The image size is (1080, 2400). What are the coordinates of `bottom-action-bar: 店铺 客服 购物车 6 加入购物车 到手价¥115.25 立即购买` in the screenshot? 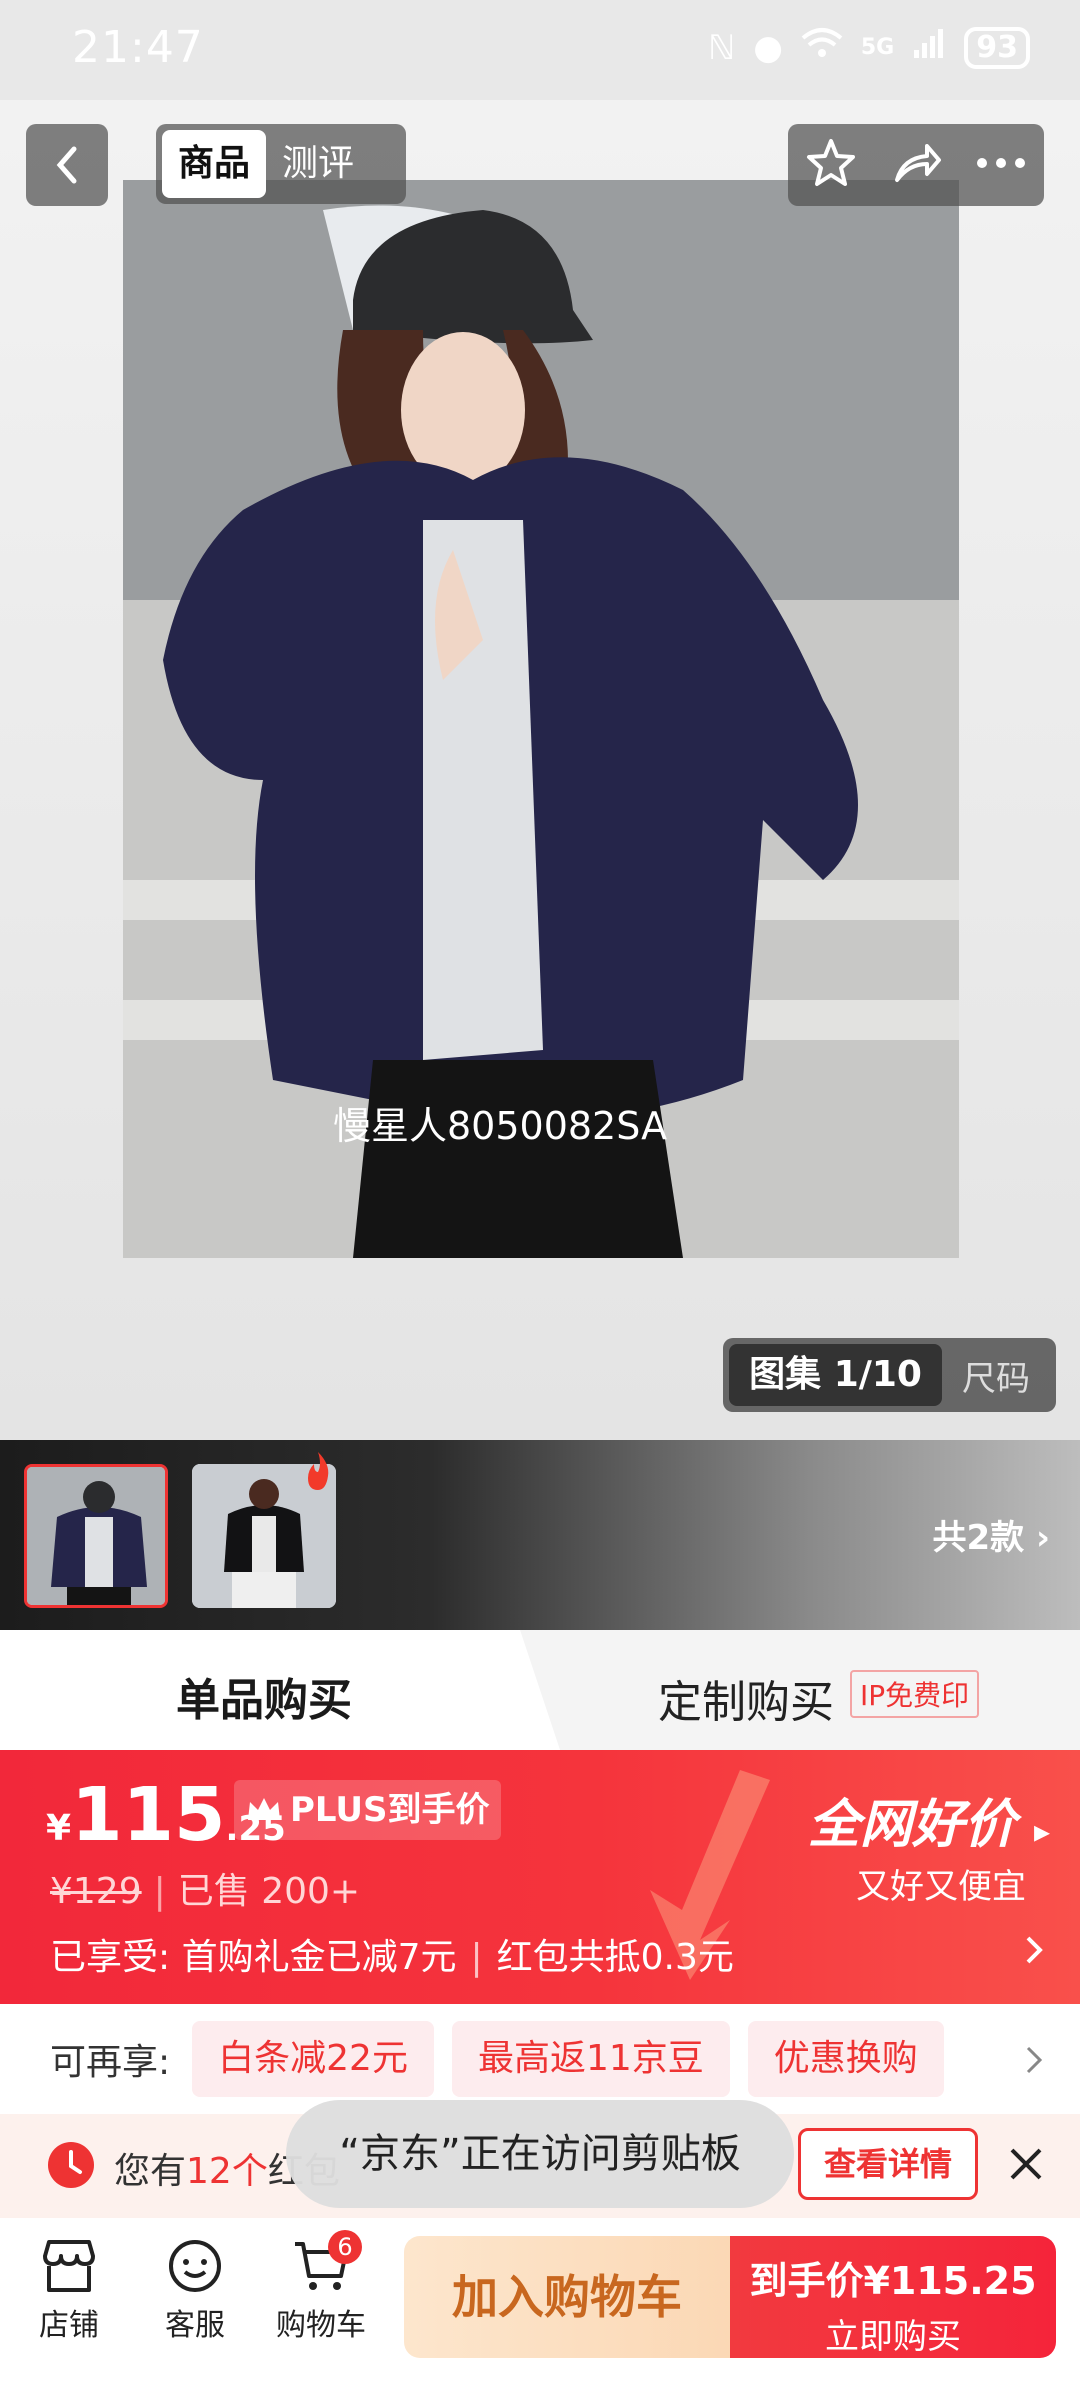 It's located at (540, 2309).